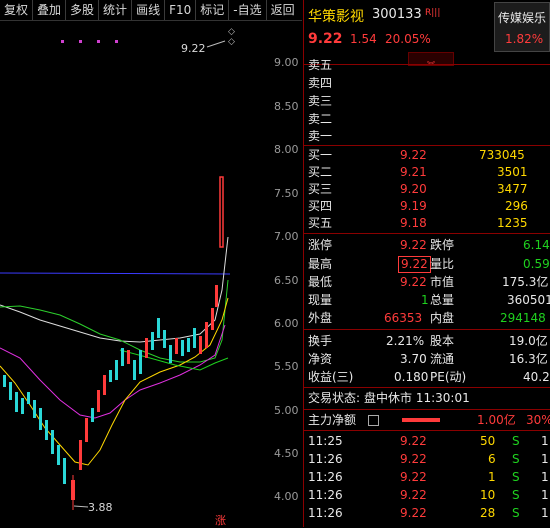  What do you see at coordinates (427, 119) in the screenshot?
I see `sell-row-2: 卖二` at bounding box center [427, 119].